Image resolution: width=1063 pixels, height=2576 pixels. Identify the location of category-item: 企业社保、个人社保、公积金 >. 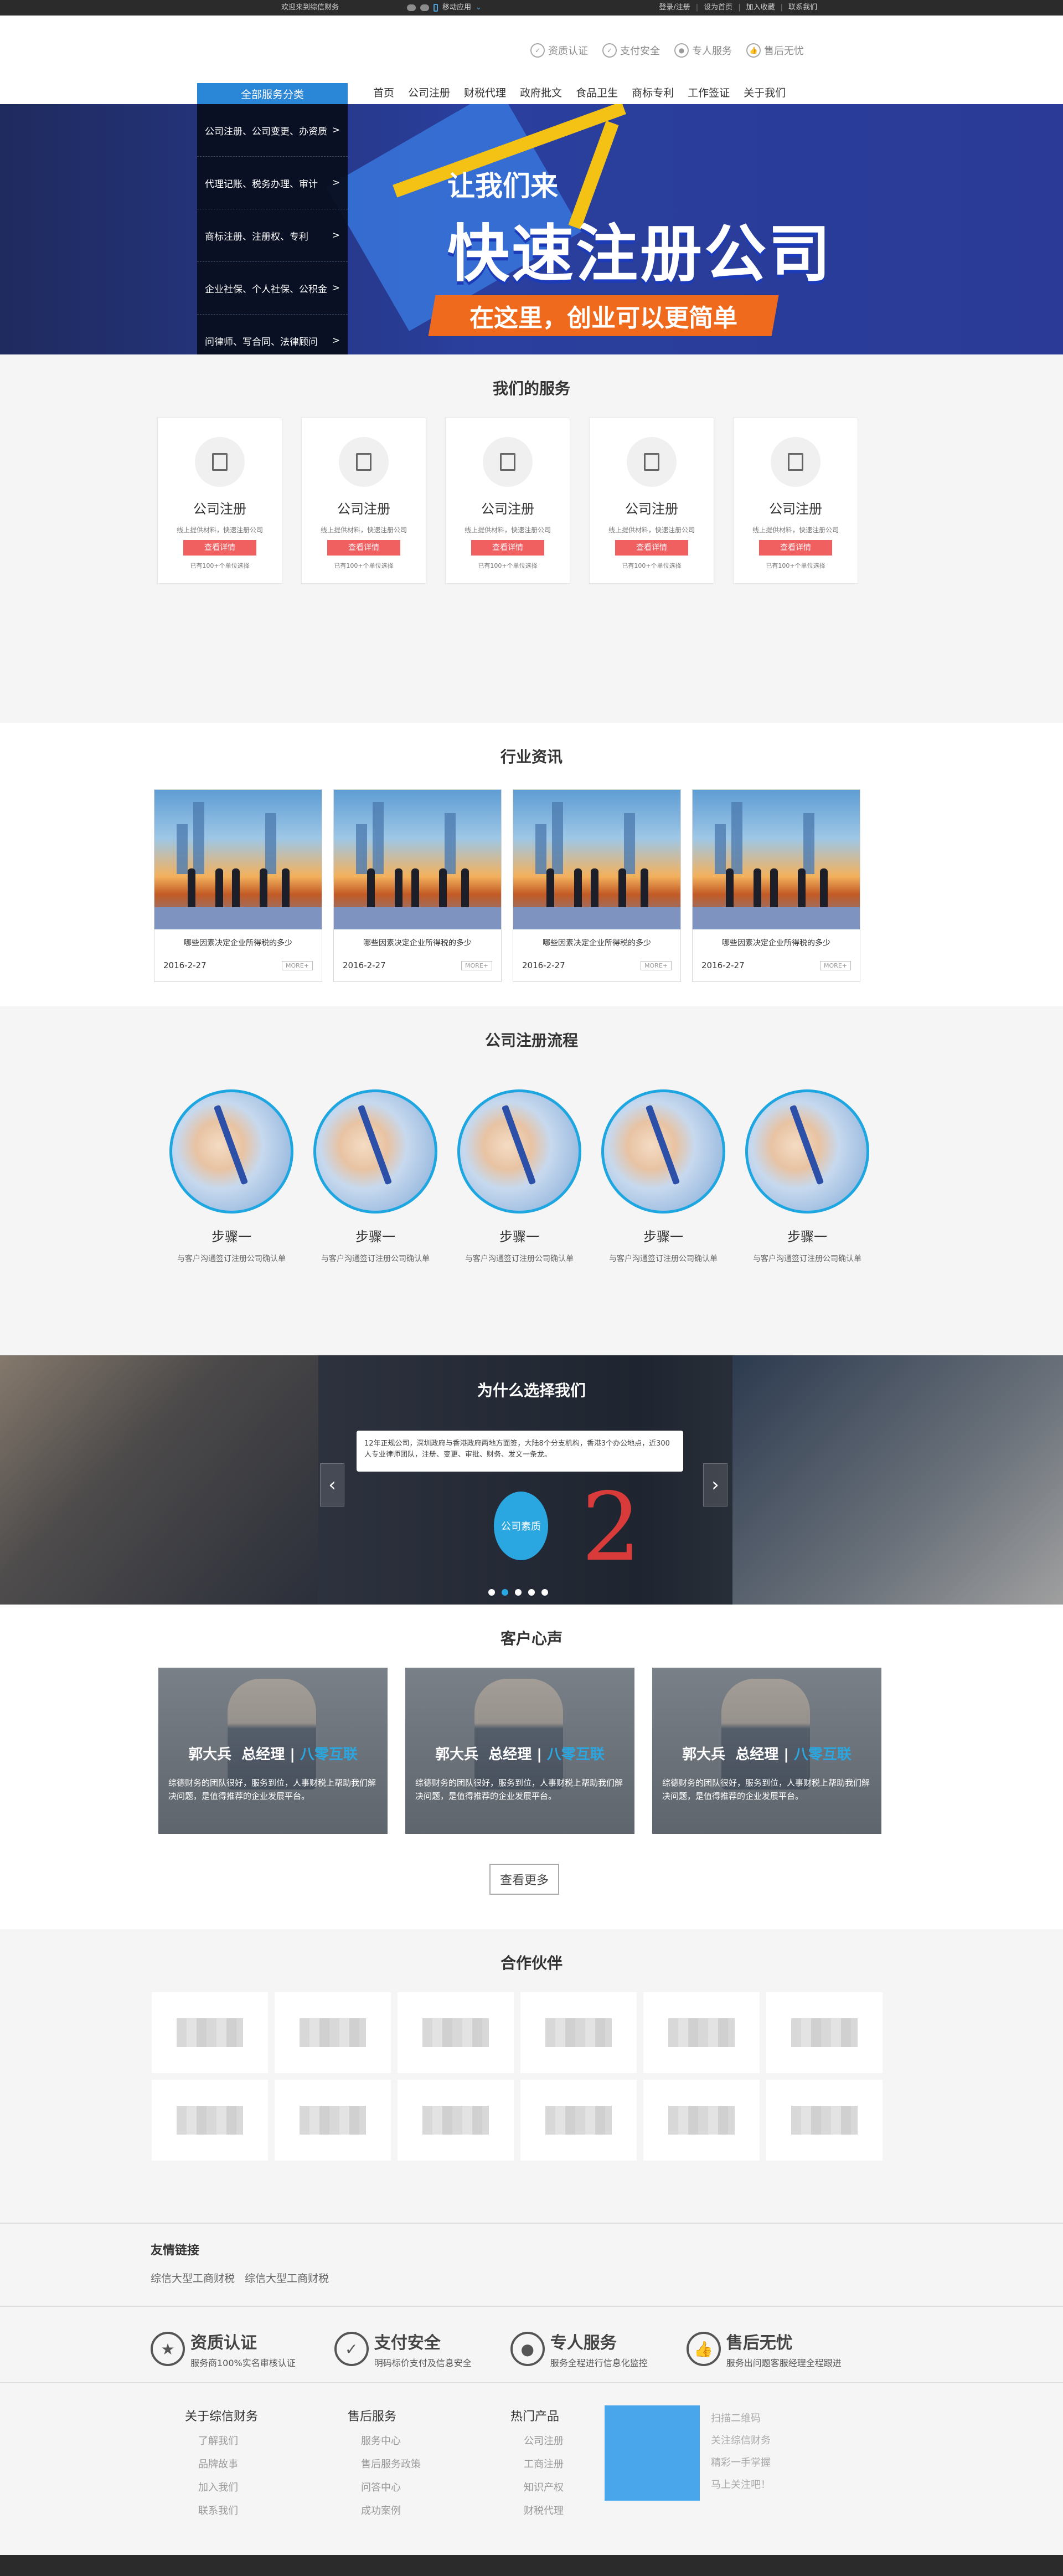
(272, 288).